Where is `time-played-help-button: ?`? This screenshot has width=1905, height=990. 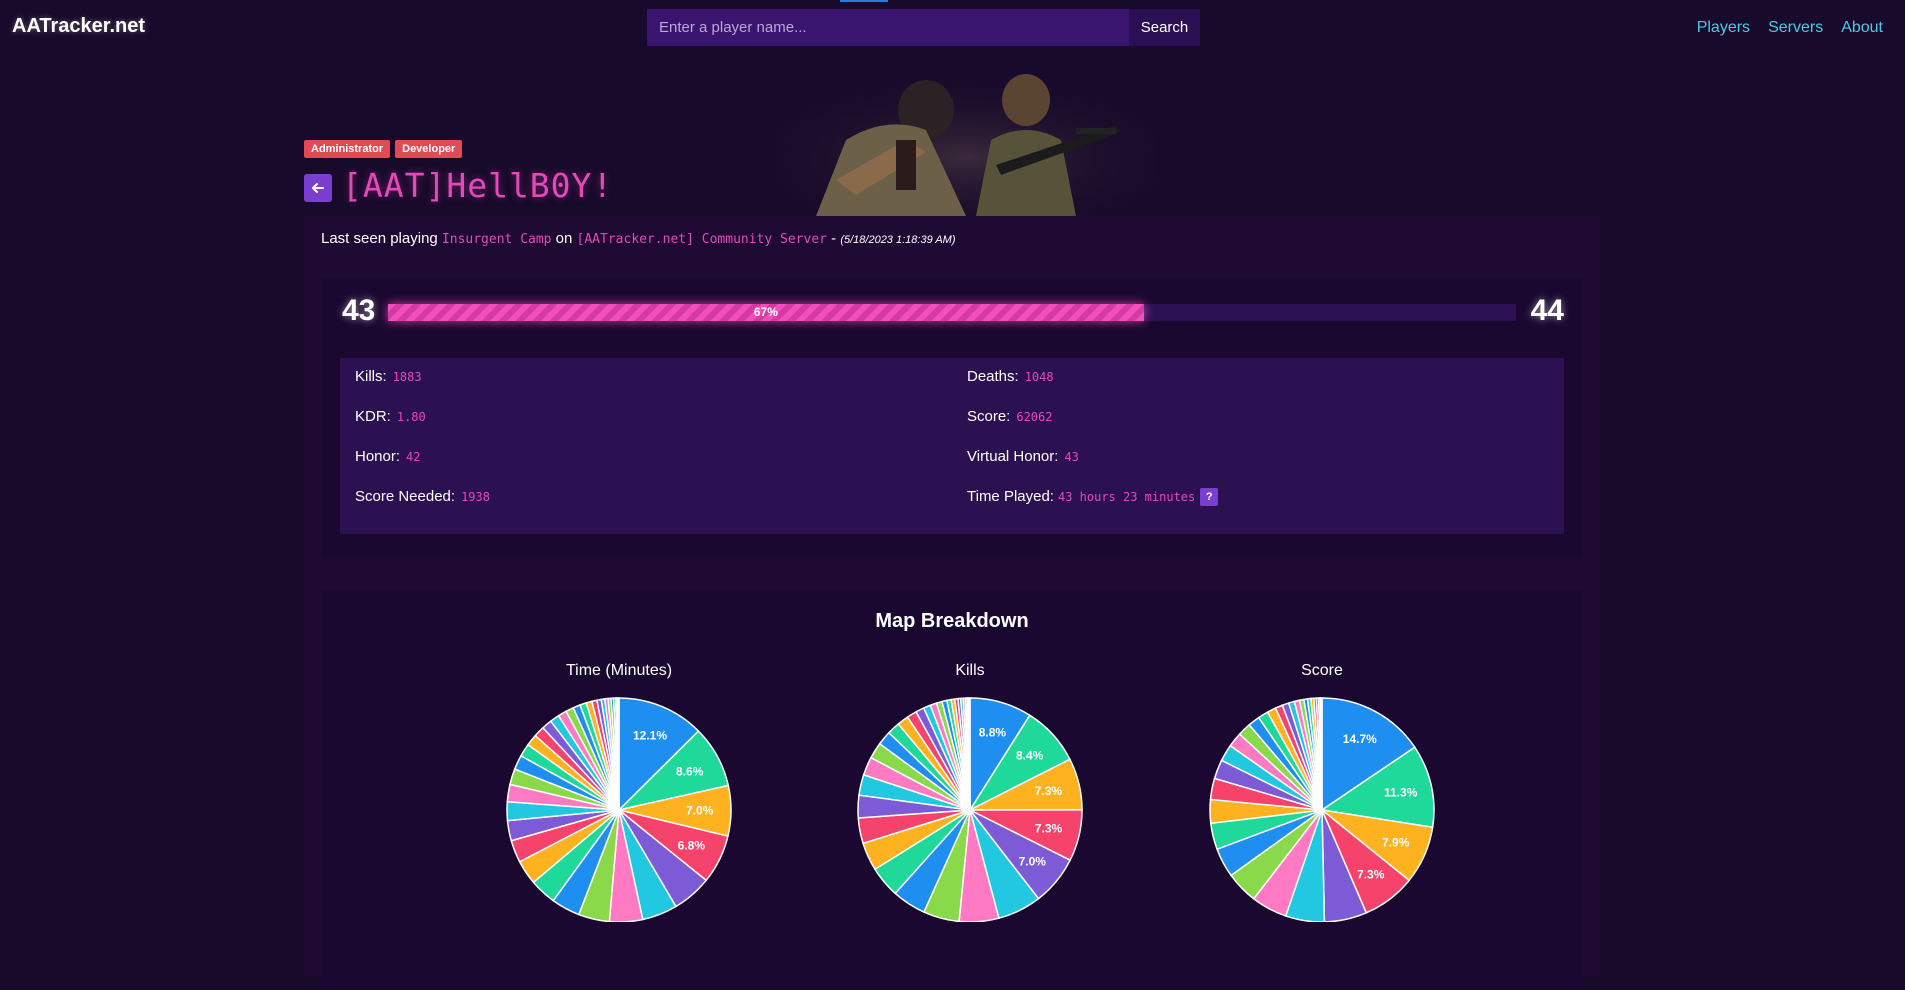
time-played-help-button: ? is located at coordinates (1209, 497).